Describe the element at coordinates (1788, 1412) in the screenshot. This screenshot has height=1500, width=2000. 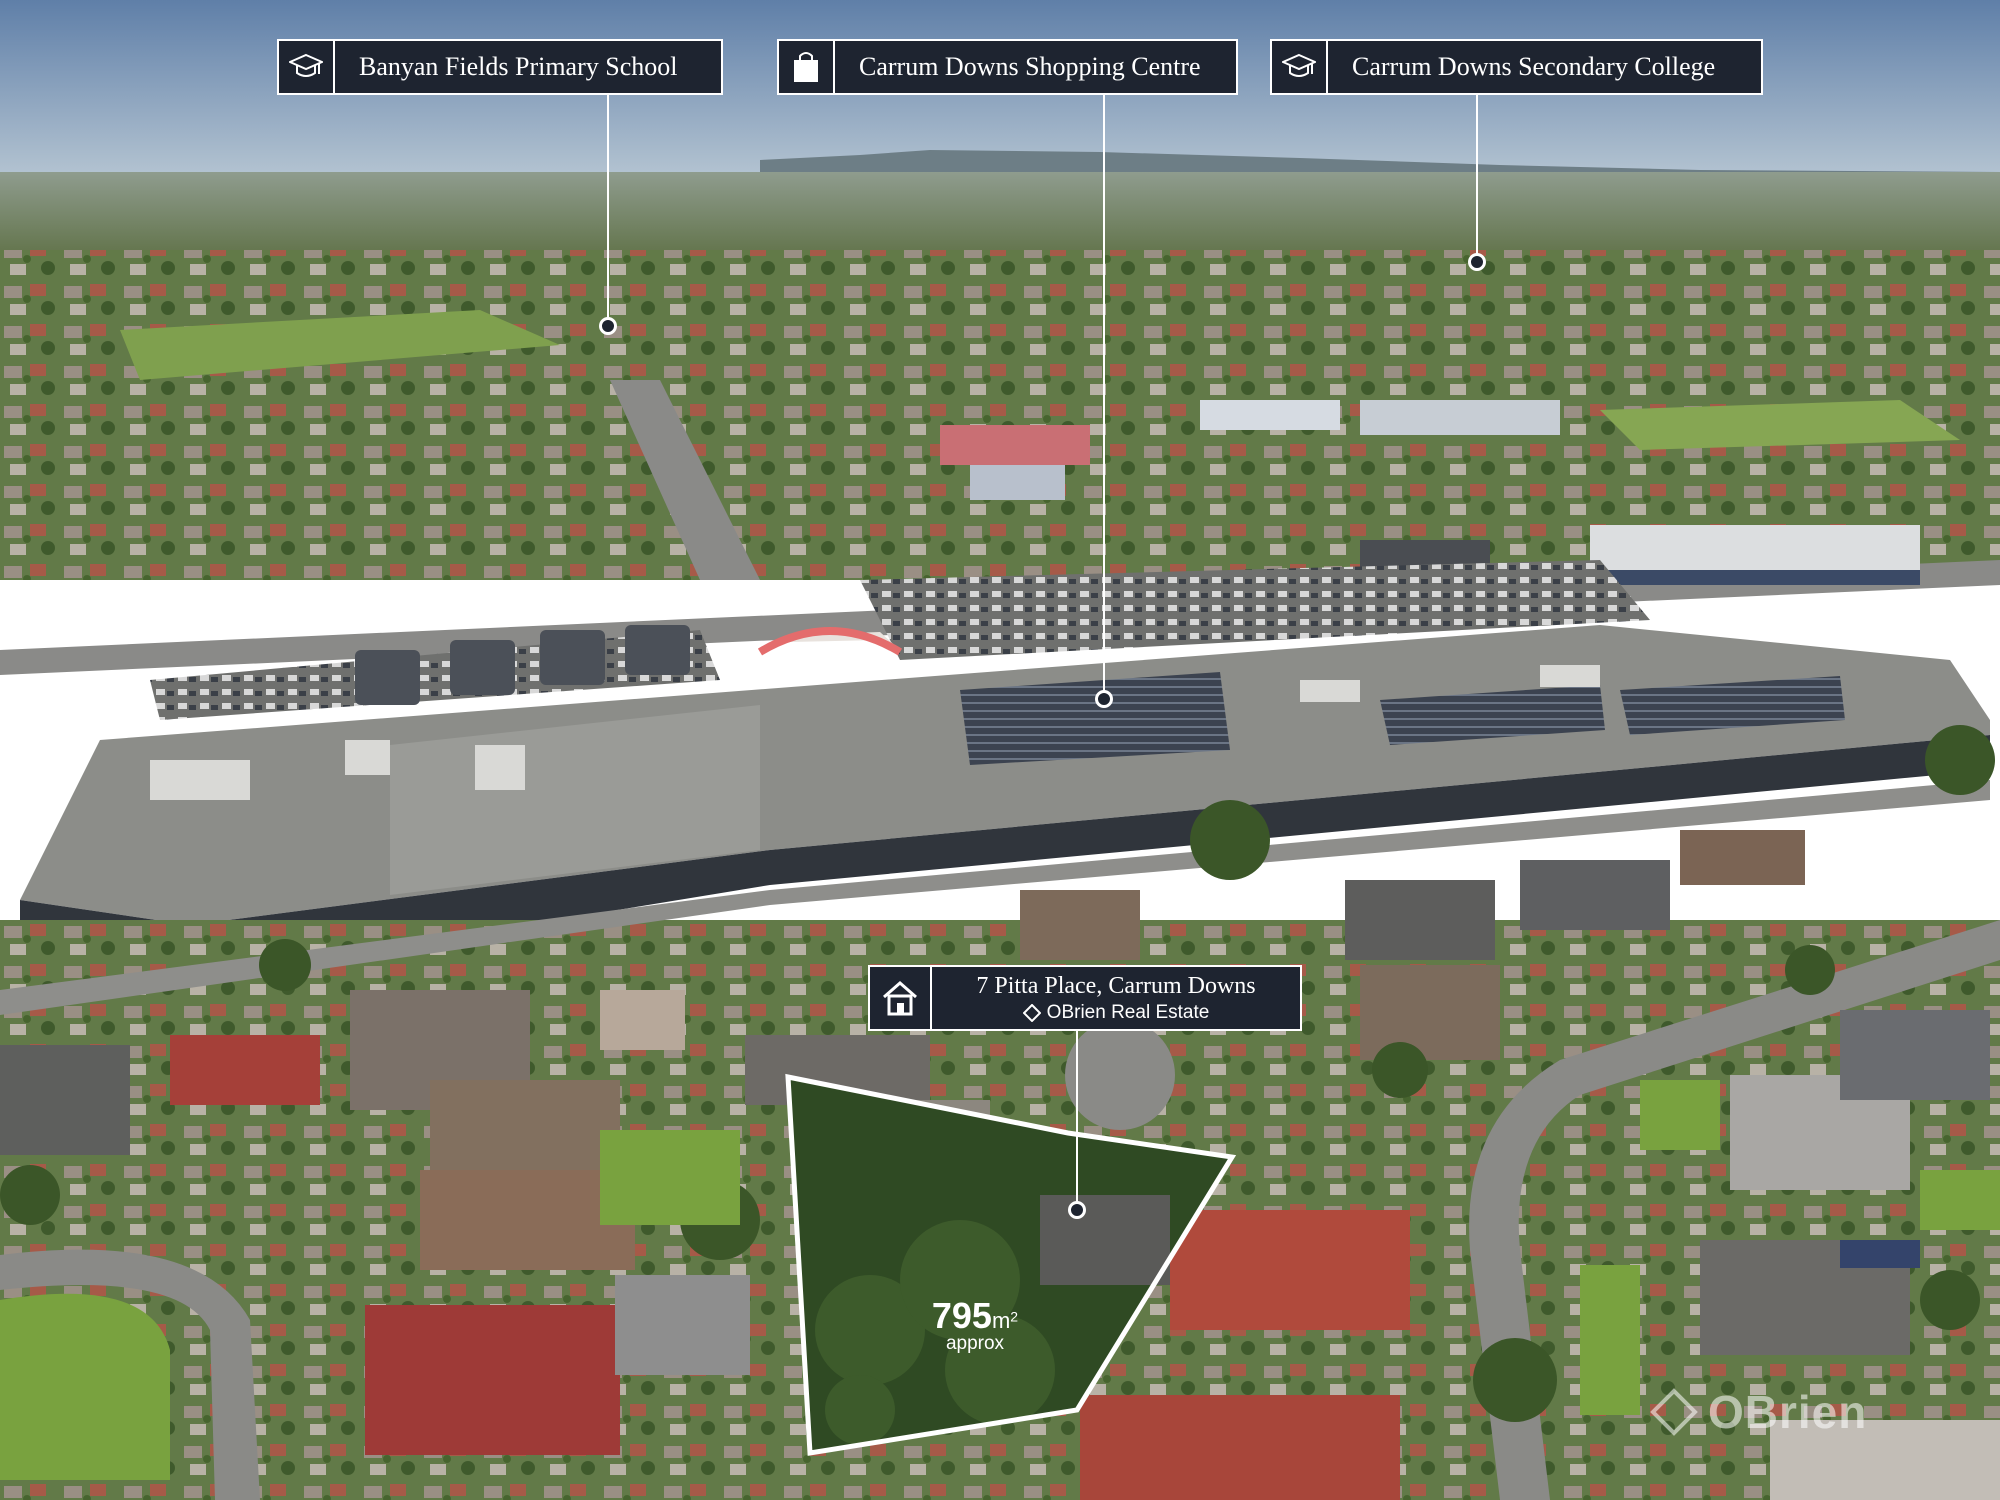
I see `watermark-text: OBrien` at that location.